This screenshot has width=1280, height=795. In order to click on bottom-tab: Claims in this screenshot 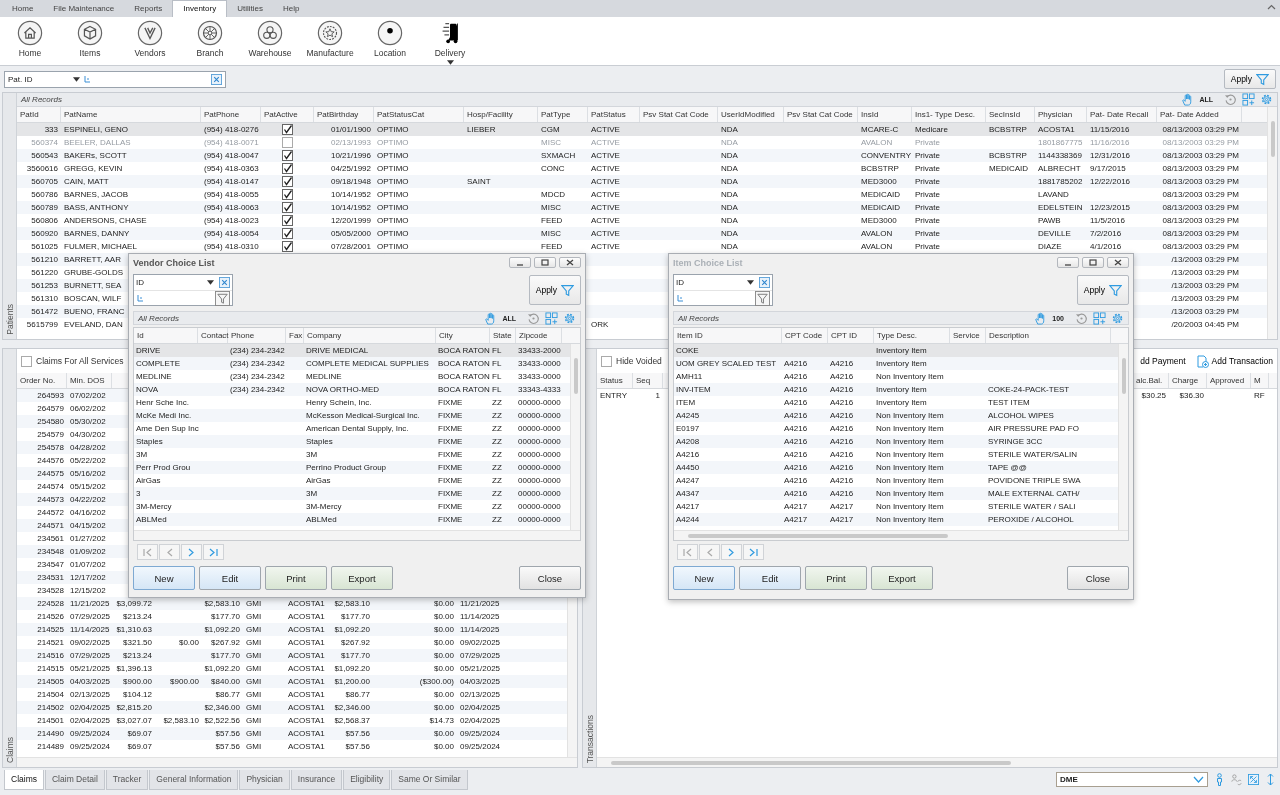, I will do `click(24, 780)`.